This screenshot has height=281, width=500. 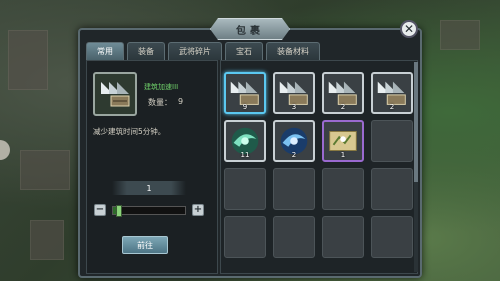 I want to click on slider-thumb, so click(x=118, y=211).